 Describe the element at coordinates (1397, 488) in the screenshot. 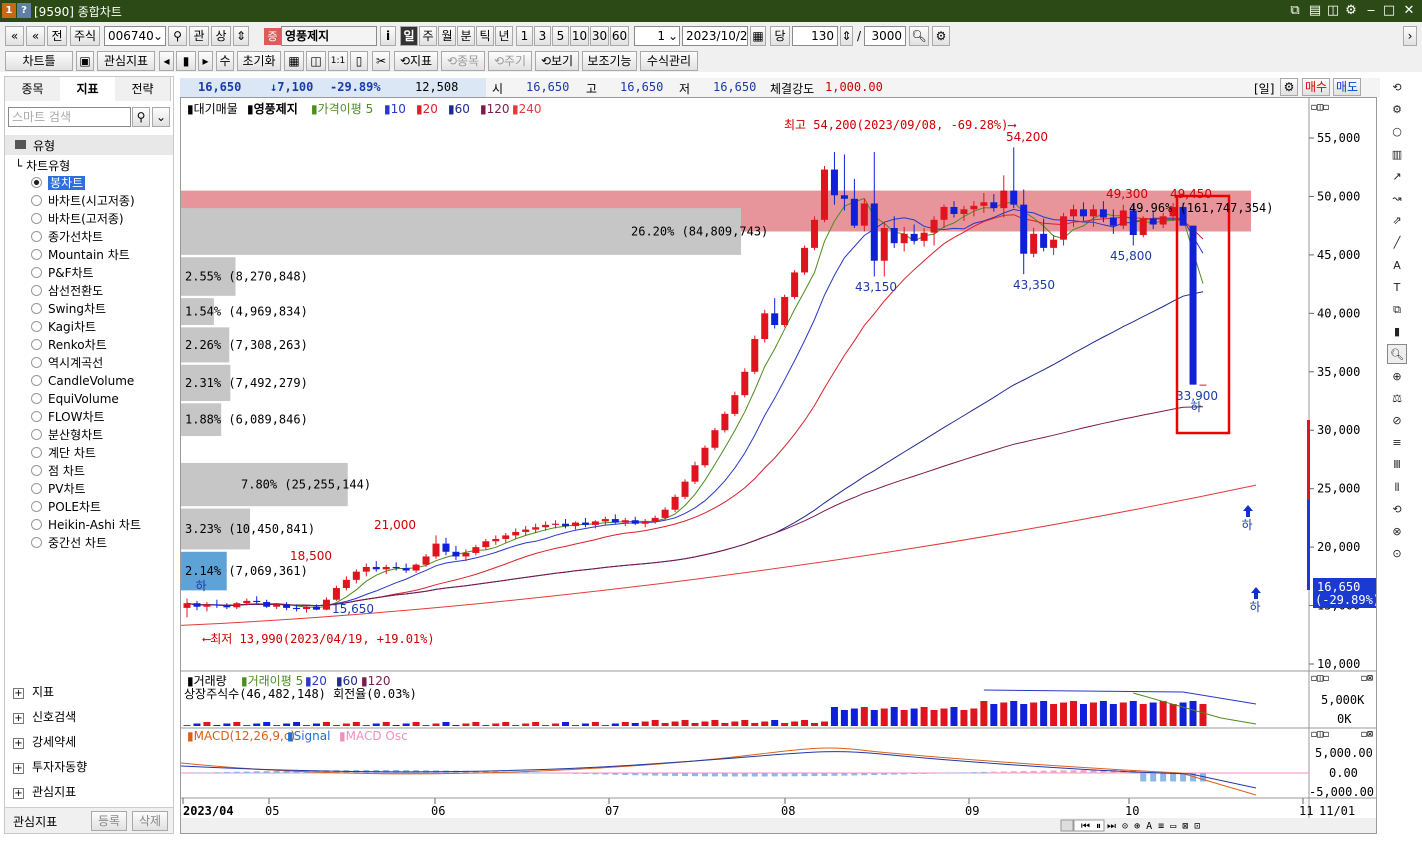

I see `vbars2-icon: ⦀` at that location.